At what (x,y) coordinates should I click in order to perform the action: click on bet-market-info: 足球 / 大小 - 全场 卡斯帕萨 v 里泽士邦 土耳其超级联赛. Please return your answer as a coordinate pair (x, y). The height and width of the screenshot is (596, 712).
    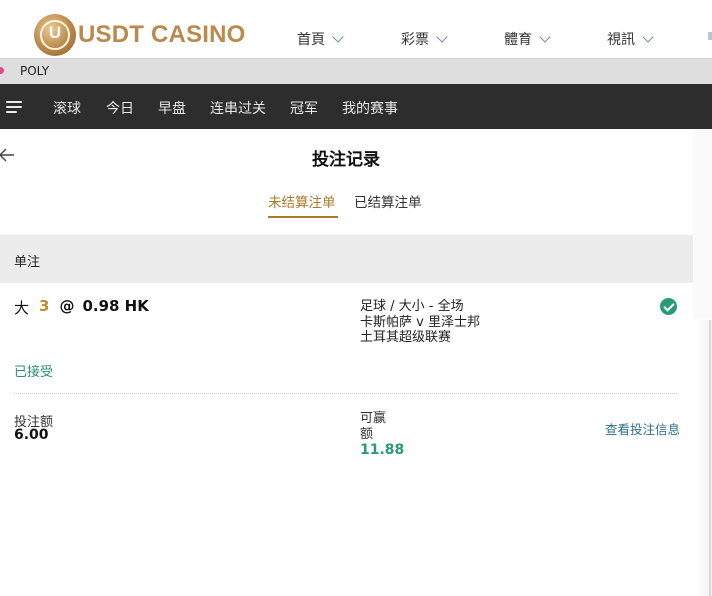
    Looking at the image, I should click on (420, 322).